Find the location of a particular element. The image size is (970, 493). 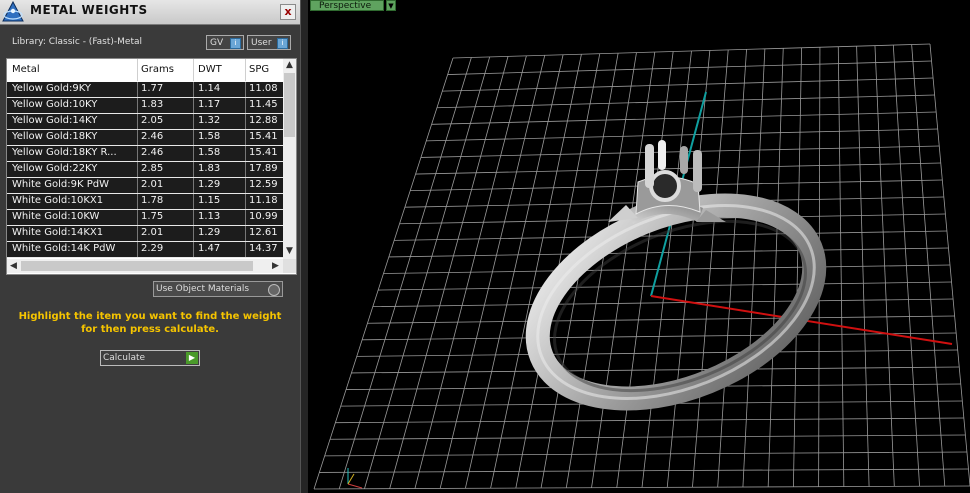

scroll-down-icon: ▼ is located at coordinates (289, 251).